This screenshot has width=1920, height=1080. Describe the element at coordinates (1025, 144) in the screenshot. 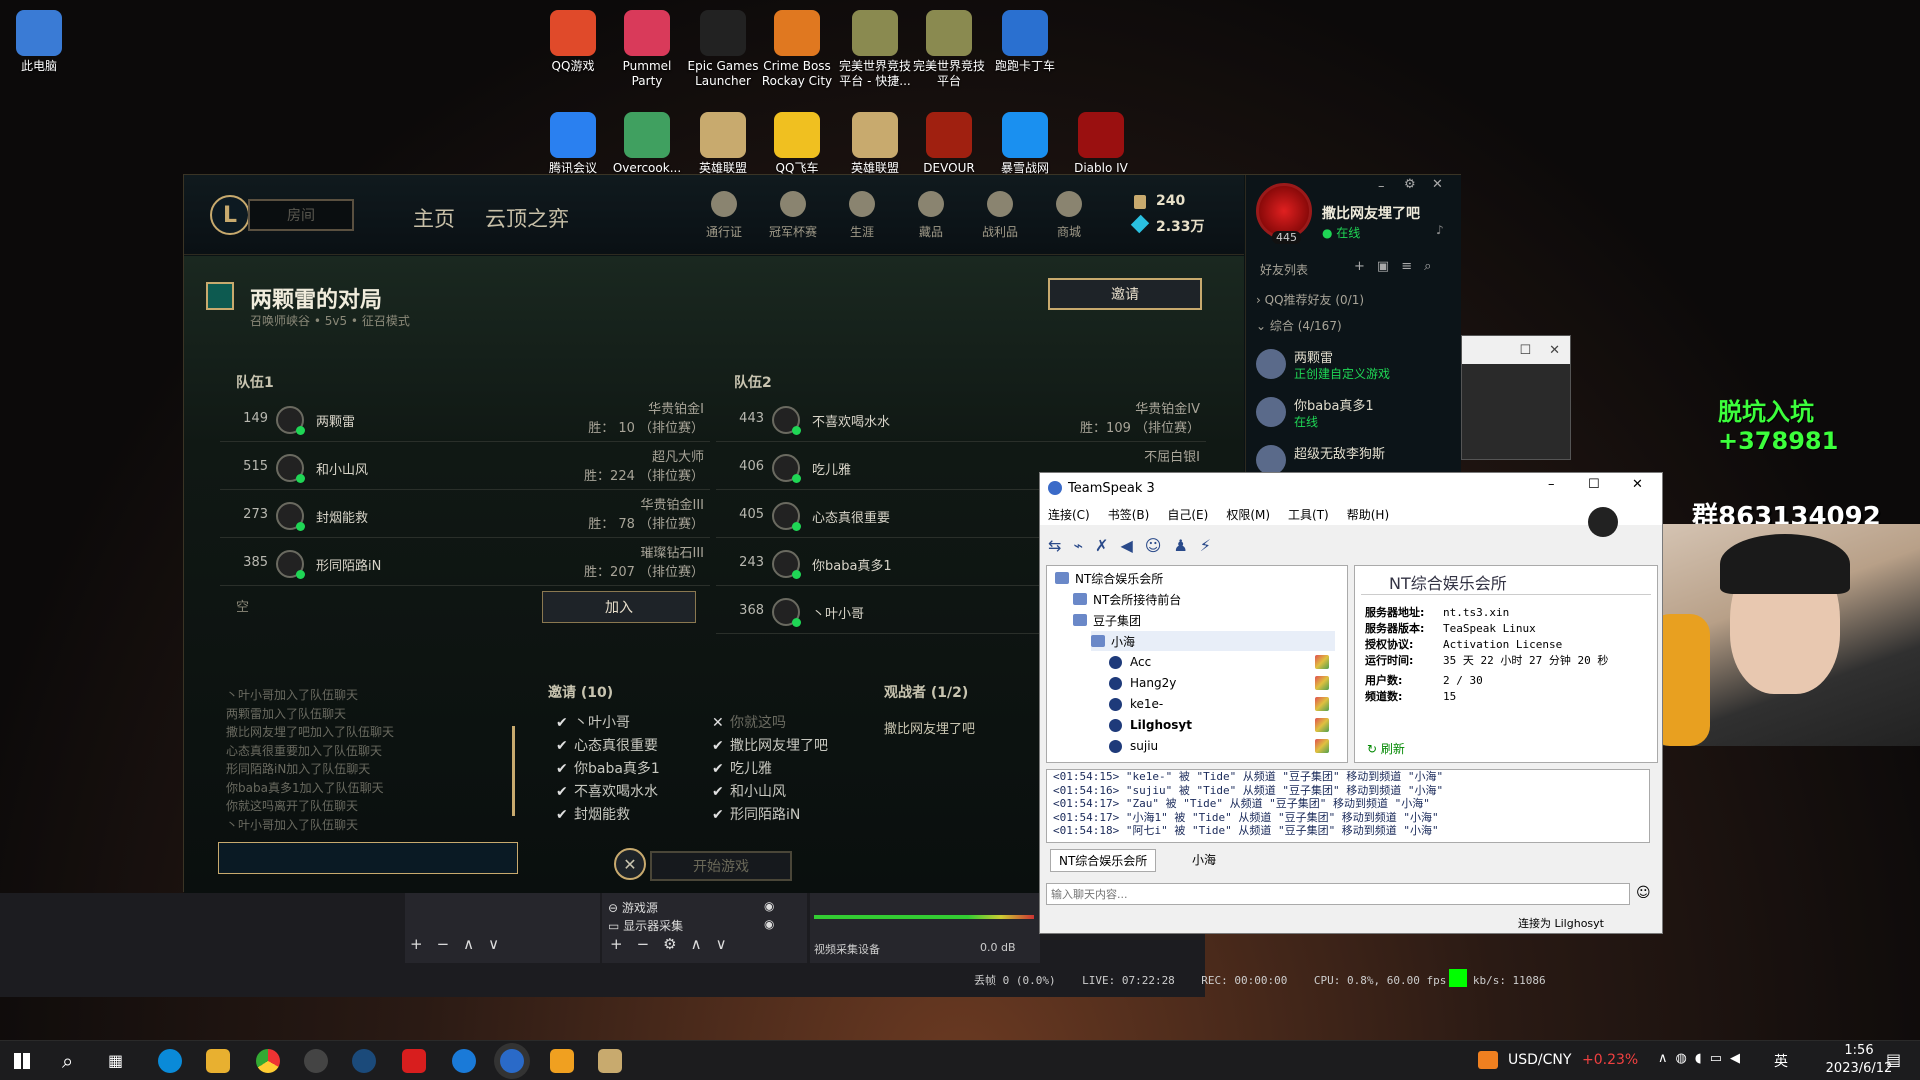

I see `desktop-icon: 暴雪战网` at that location.